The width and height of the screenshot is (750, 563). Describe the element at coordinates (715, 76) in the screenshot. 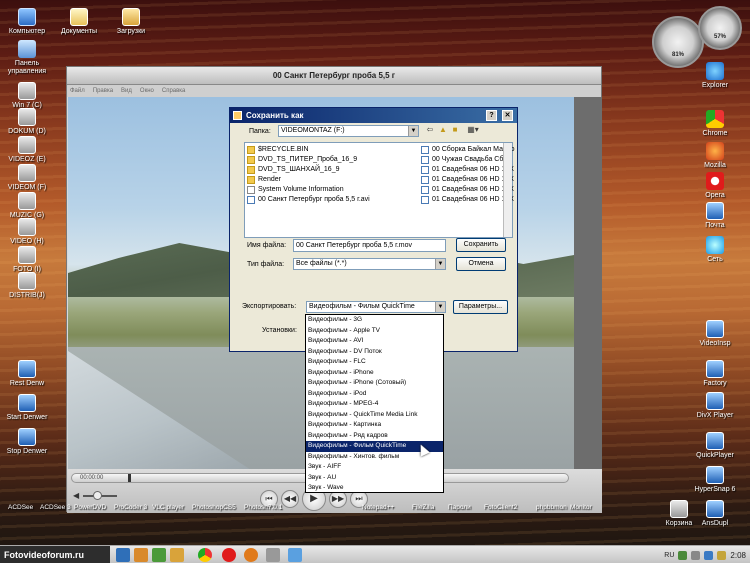

I see `desktop-icon: Explorer` at that location.